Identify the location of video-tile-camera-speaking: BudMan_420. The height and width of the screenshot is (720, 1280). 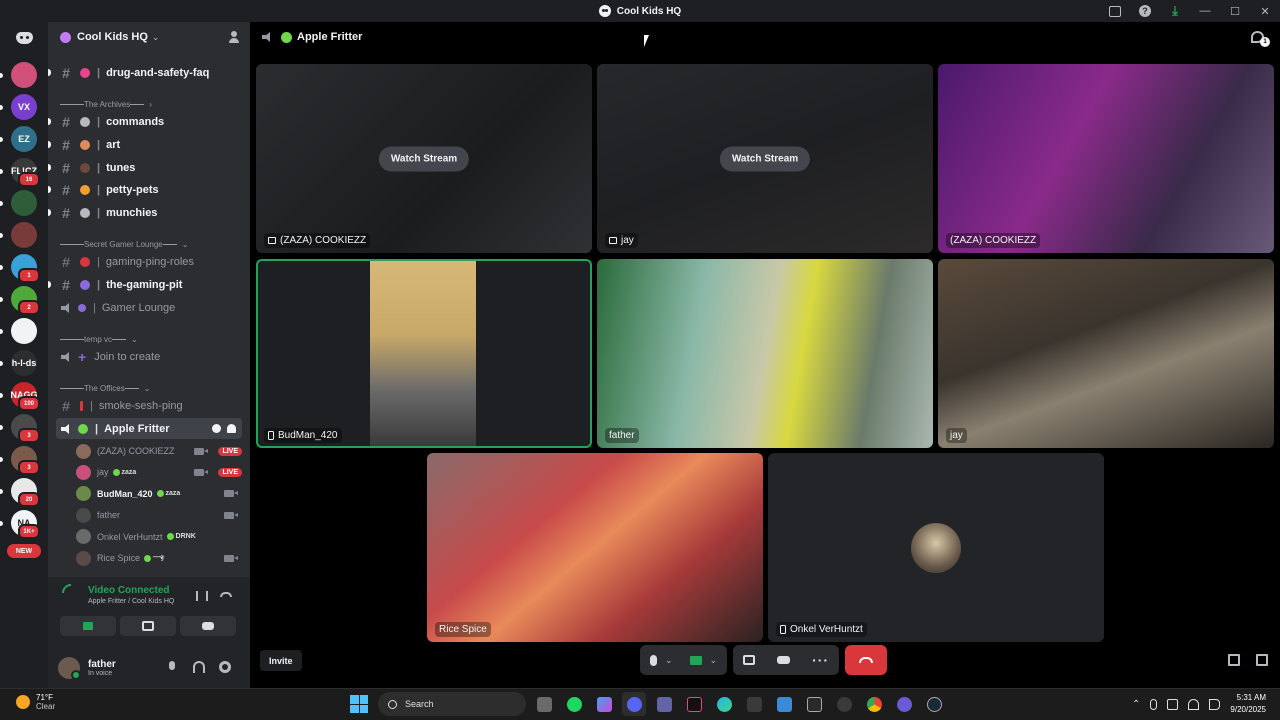
(424, 353).